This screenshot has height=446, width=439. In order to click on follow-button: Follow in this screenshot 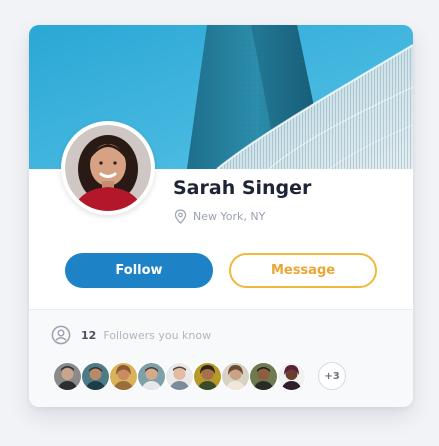, I will do `click(139, 270)`.